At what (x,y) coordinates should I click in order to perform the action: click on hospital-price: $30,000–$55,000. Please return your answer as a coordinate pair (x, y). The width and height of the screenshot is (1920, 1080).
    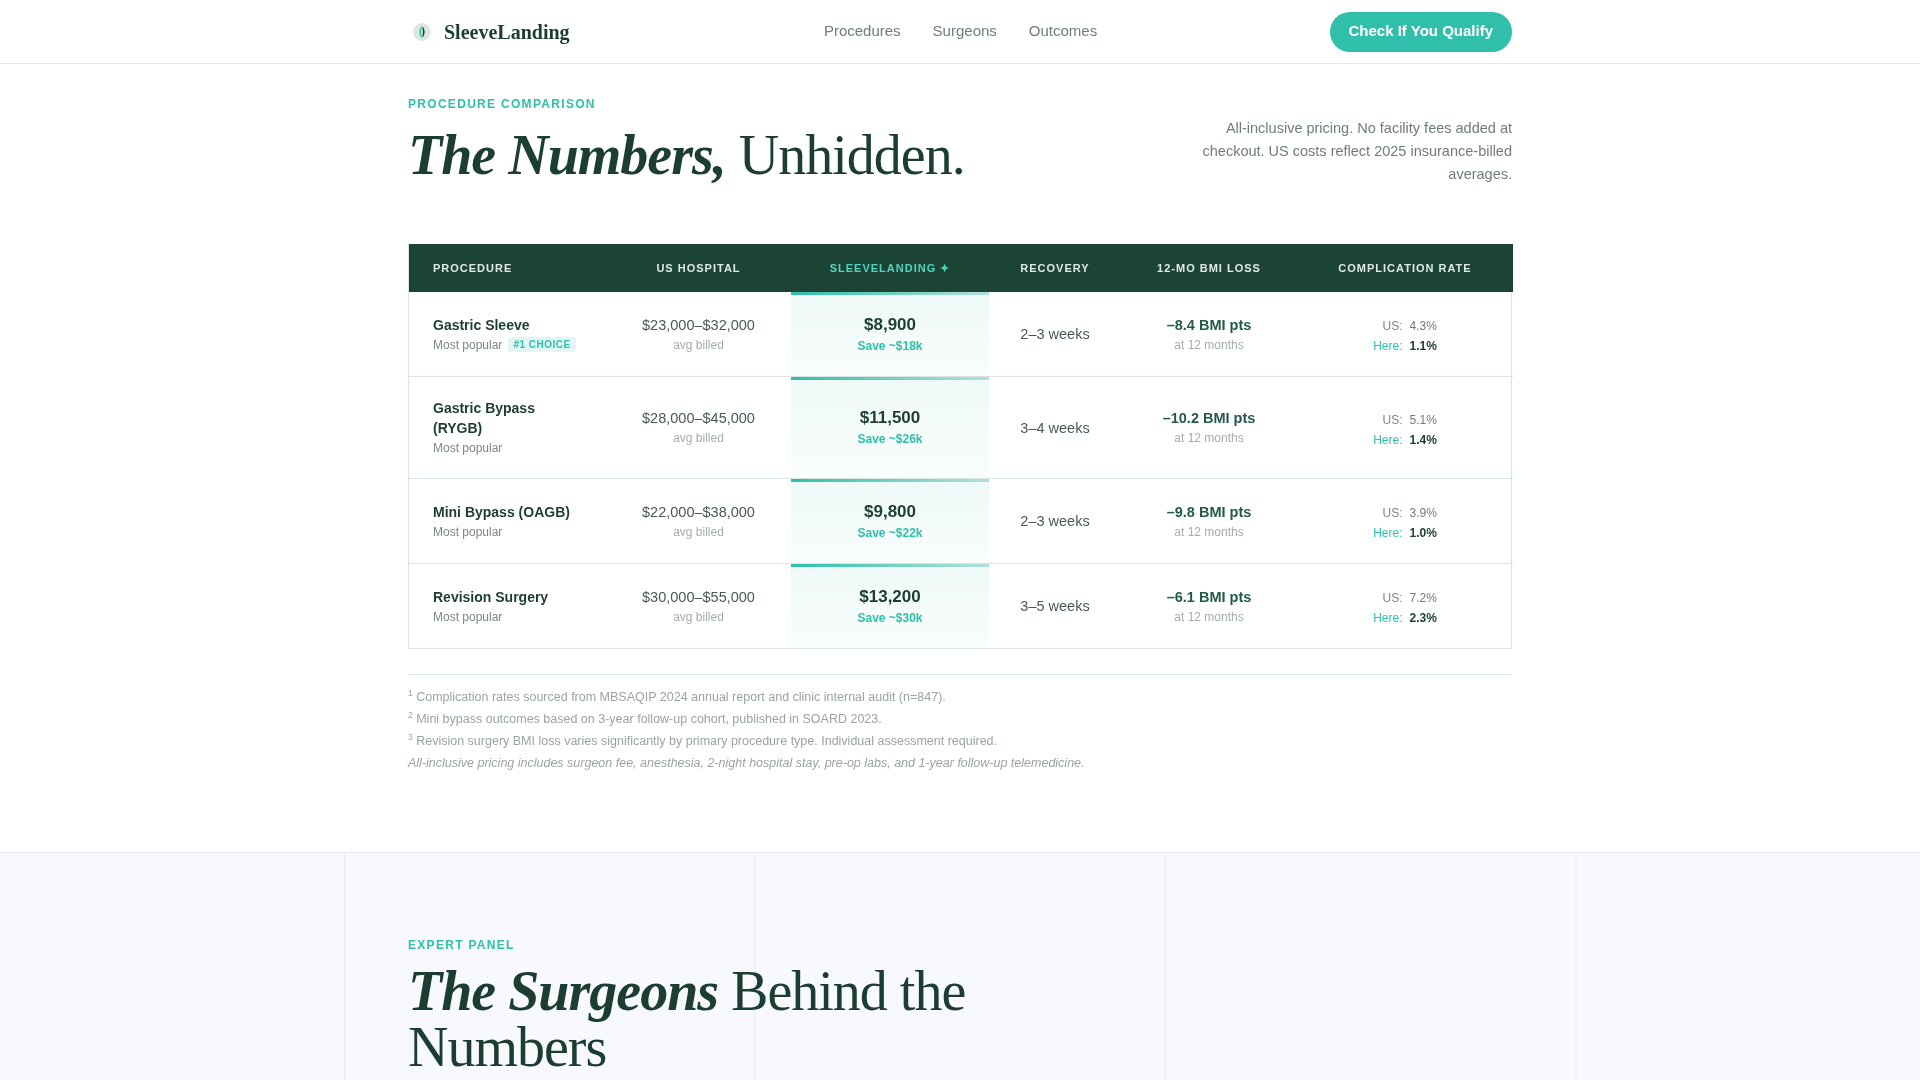
    Looking at the image, I should click on (698, 597).